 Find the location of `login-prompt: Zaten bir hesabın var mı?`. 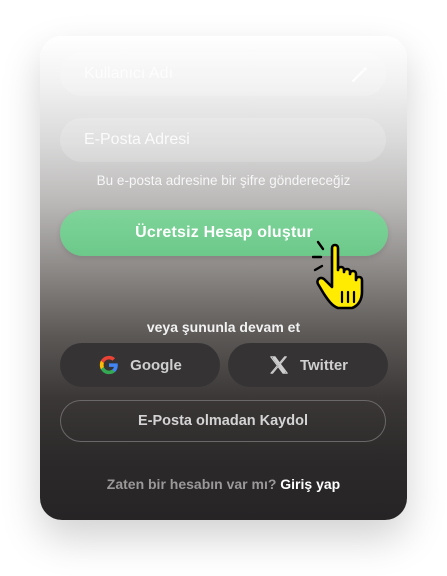

login-prompt: Zaten bir hesabın var mı? is located at coordinates (191, 484).